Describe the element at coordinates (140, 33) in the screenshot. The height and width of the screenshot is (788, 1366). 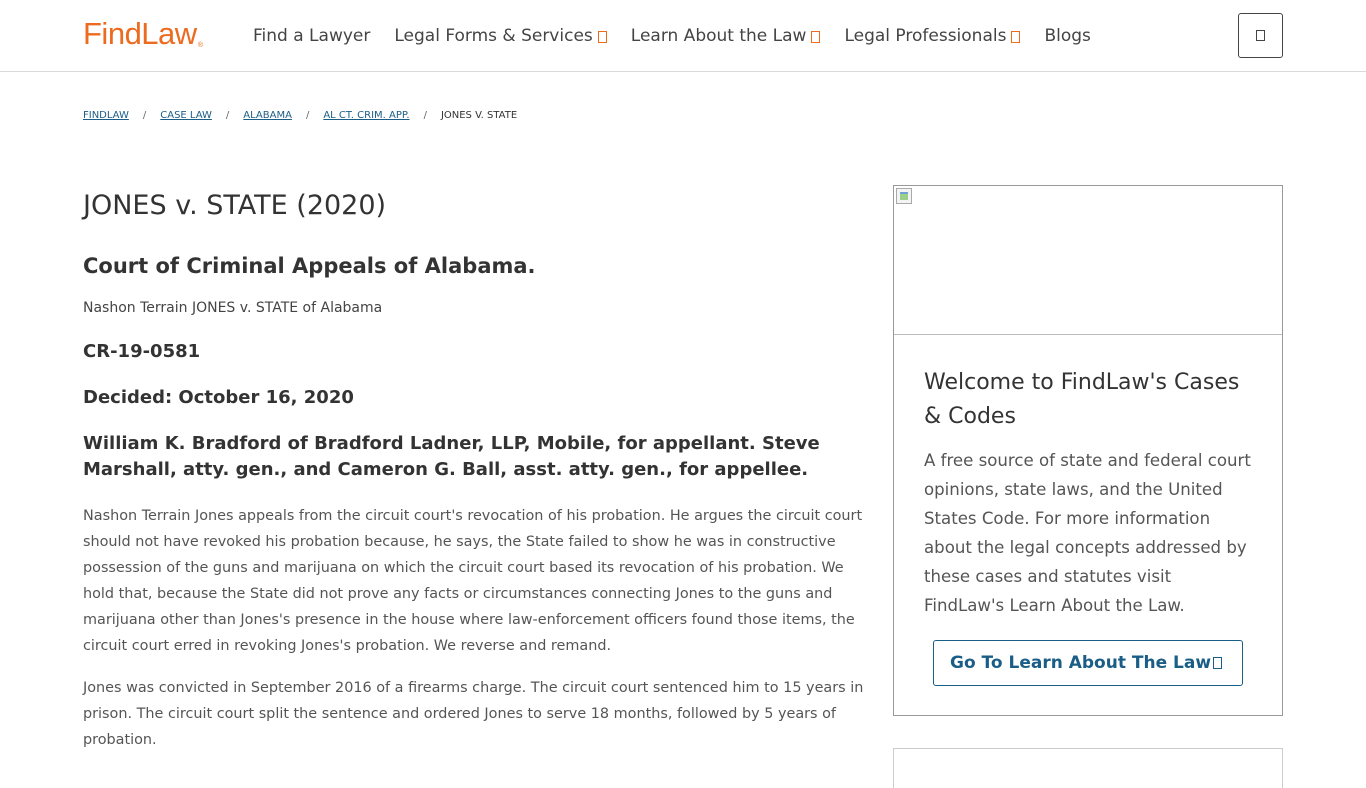
I see `logo-text: FindLaw` at that location.